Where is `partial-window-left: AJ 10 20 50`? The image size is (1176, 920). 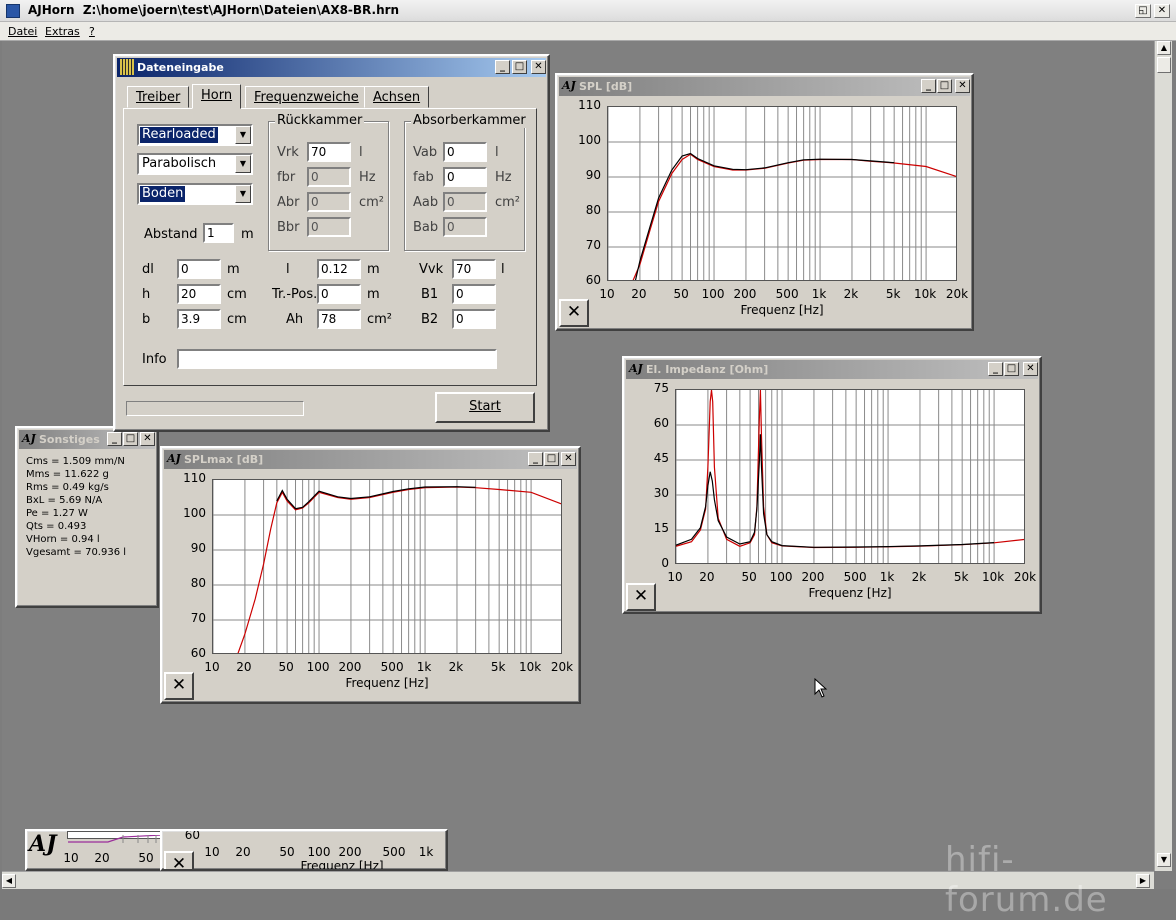
partial-window-left: AJ 10 20 50 is located at coordinates (95, 850).